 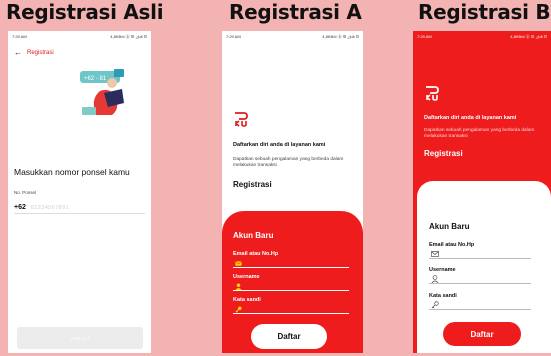 What do you see at coordinates (72, 172) in the screenshot?
I see `phone-prompt: Masukkan nomor ponsel kamu` at bounding box center [72, 172].